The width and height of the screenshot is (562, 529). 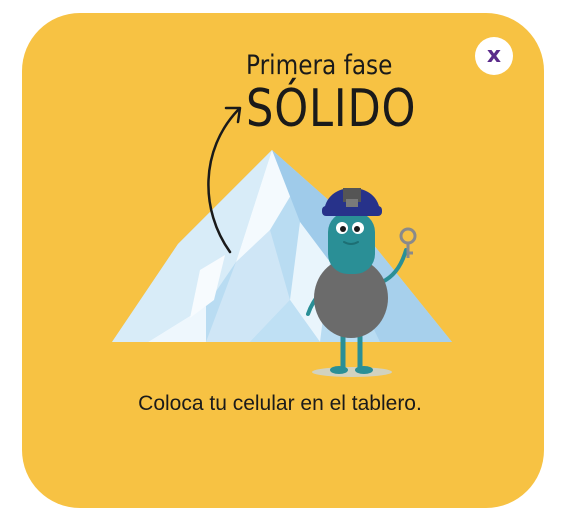 What do you see at coordinates (331, 109) in the screenshot?
I see `phase-title: SÓLIDO` at bounding box center [331, 109].